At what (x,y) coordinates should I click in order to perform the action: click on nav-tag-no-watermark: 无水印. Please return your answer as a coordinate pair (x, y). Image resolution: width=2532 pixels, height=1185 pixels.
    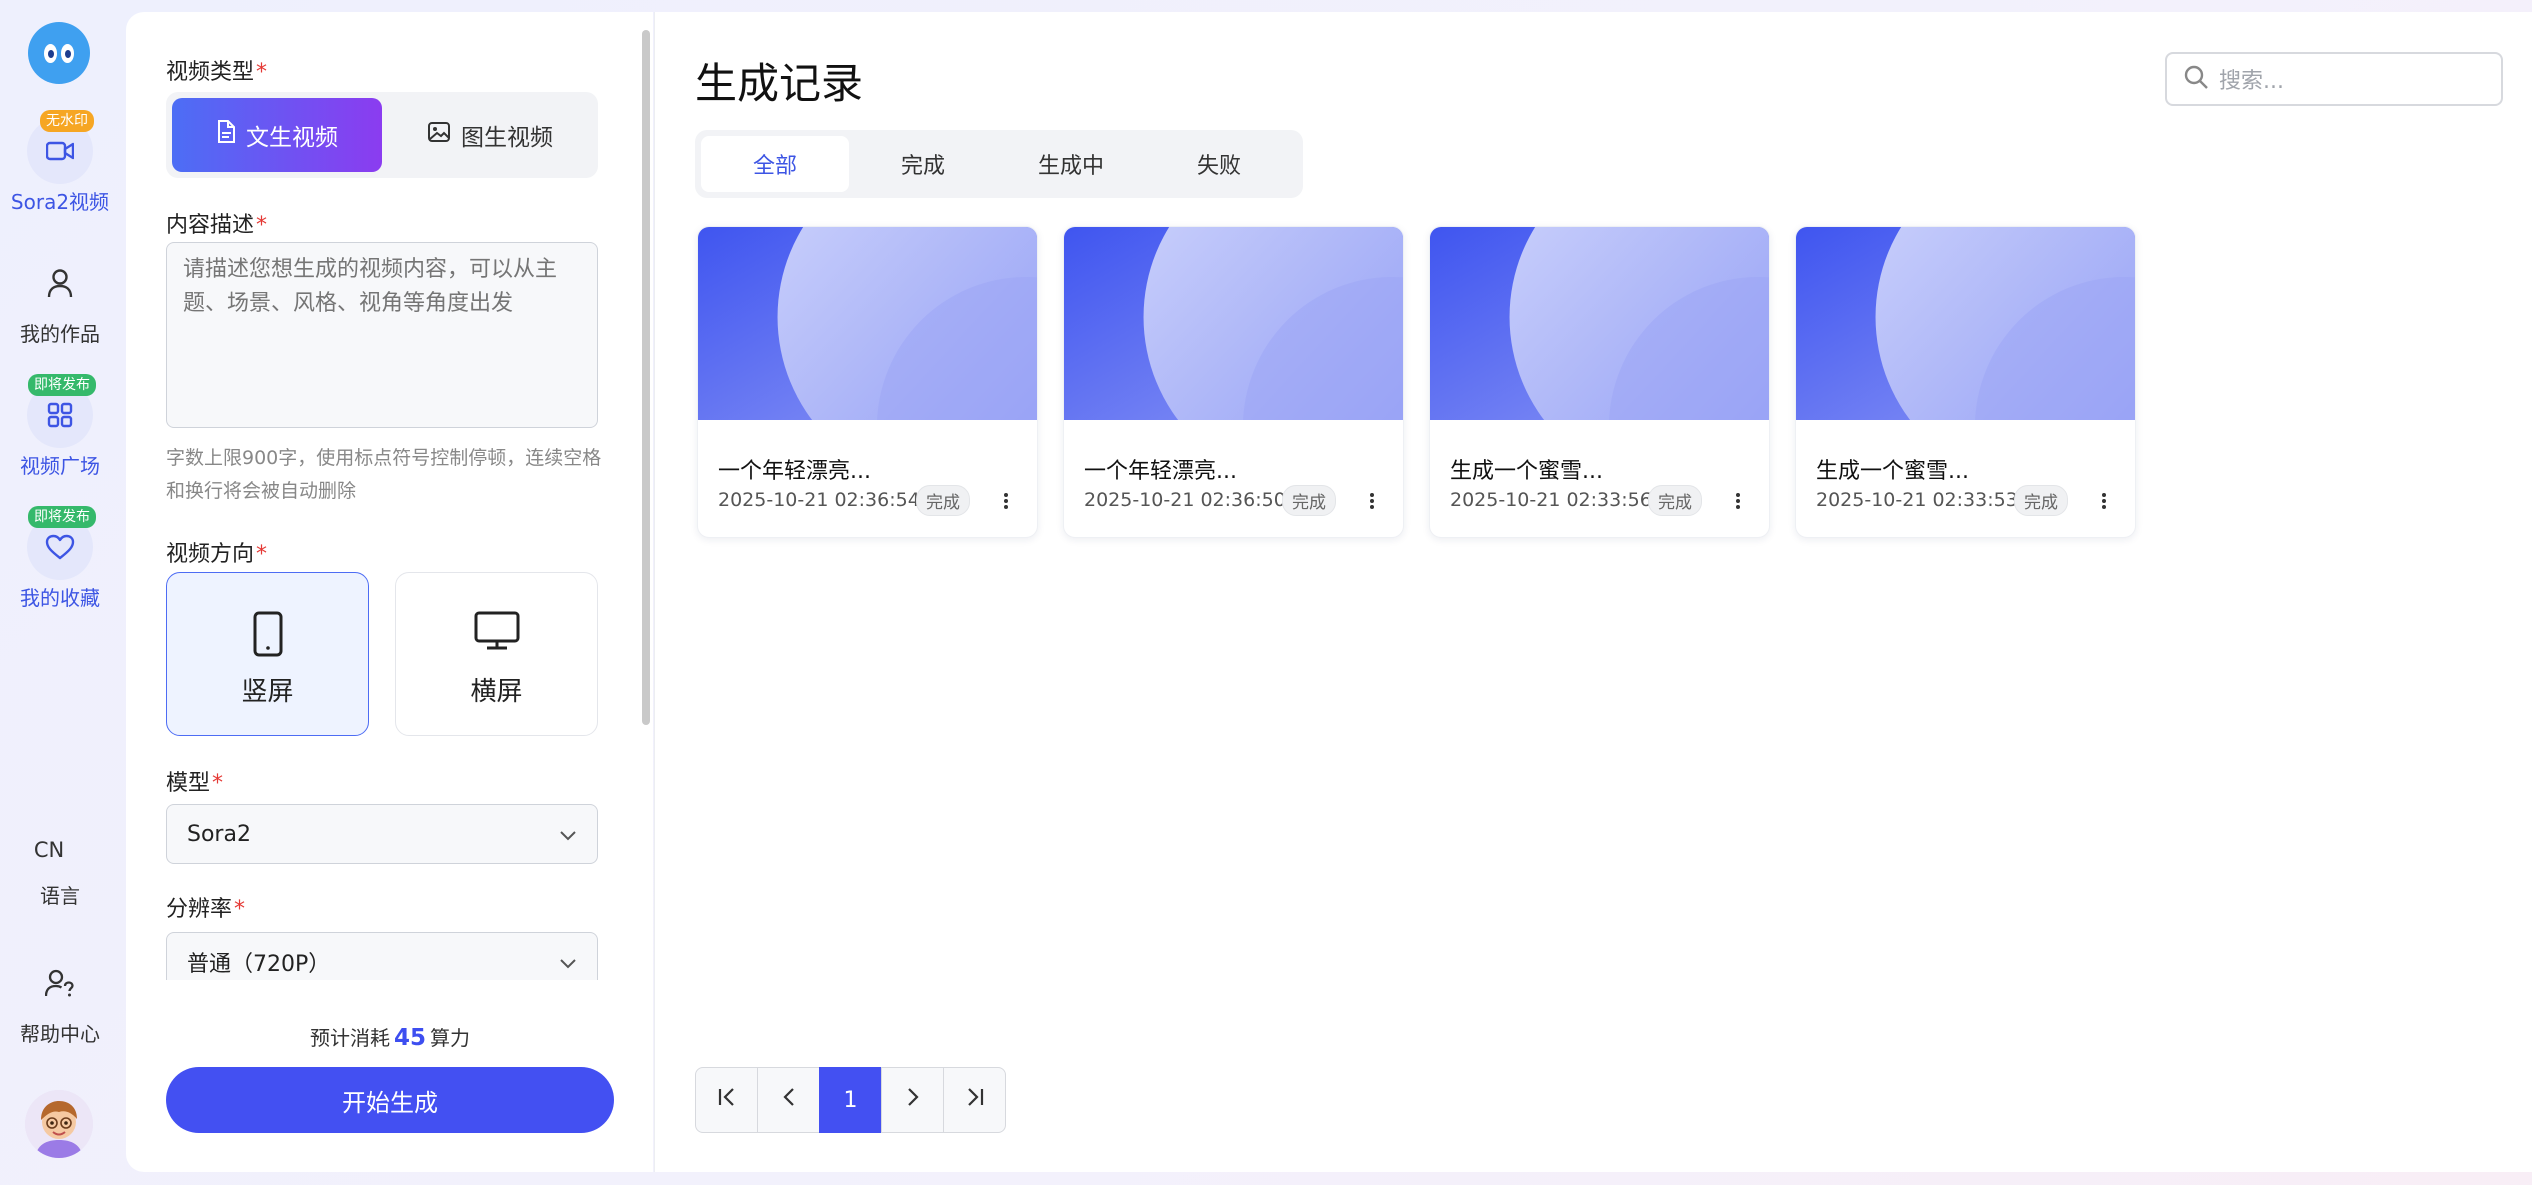
    Looking at the image, I should click on (67, 121).